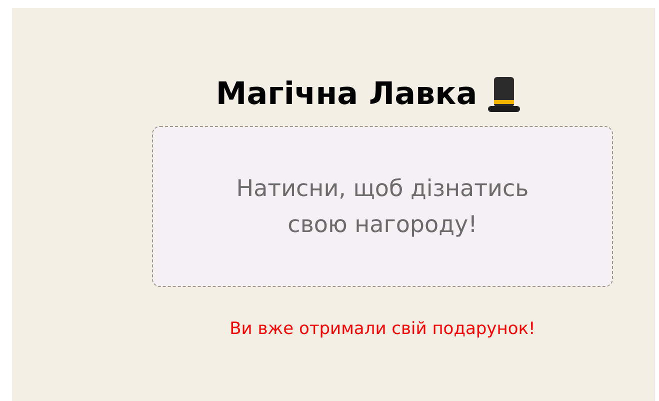 This screenshot has width=659, height=401. What do you see at coordinates (347, 94) in the screenshot?
I see `shop-title: Магічна Лавка` at bounding box center [347, 94].